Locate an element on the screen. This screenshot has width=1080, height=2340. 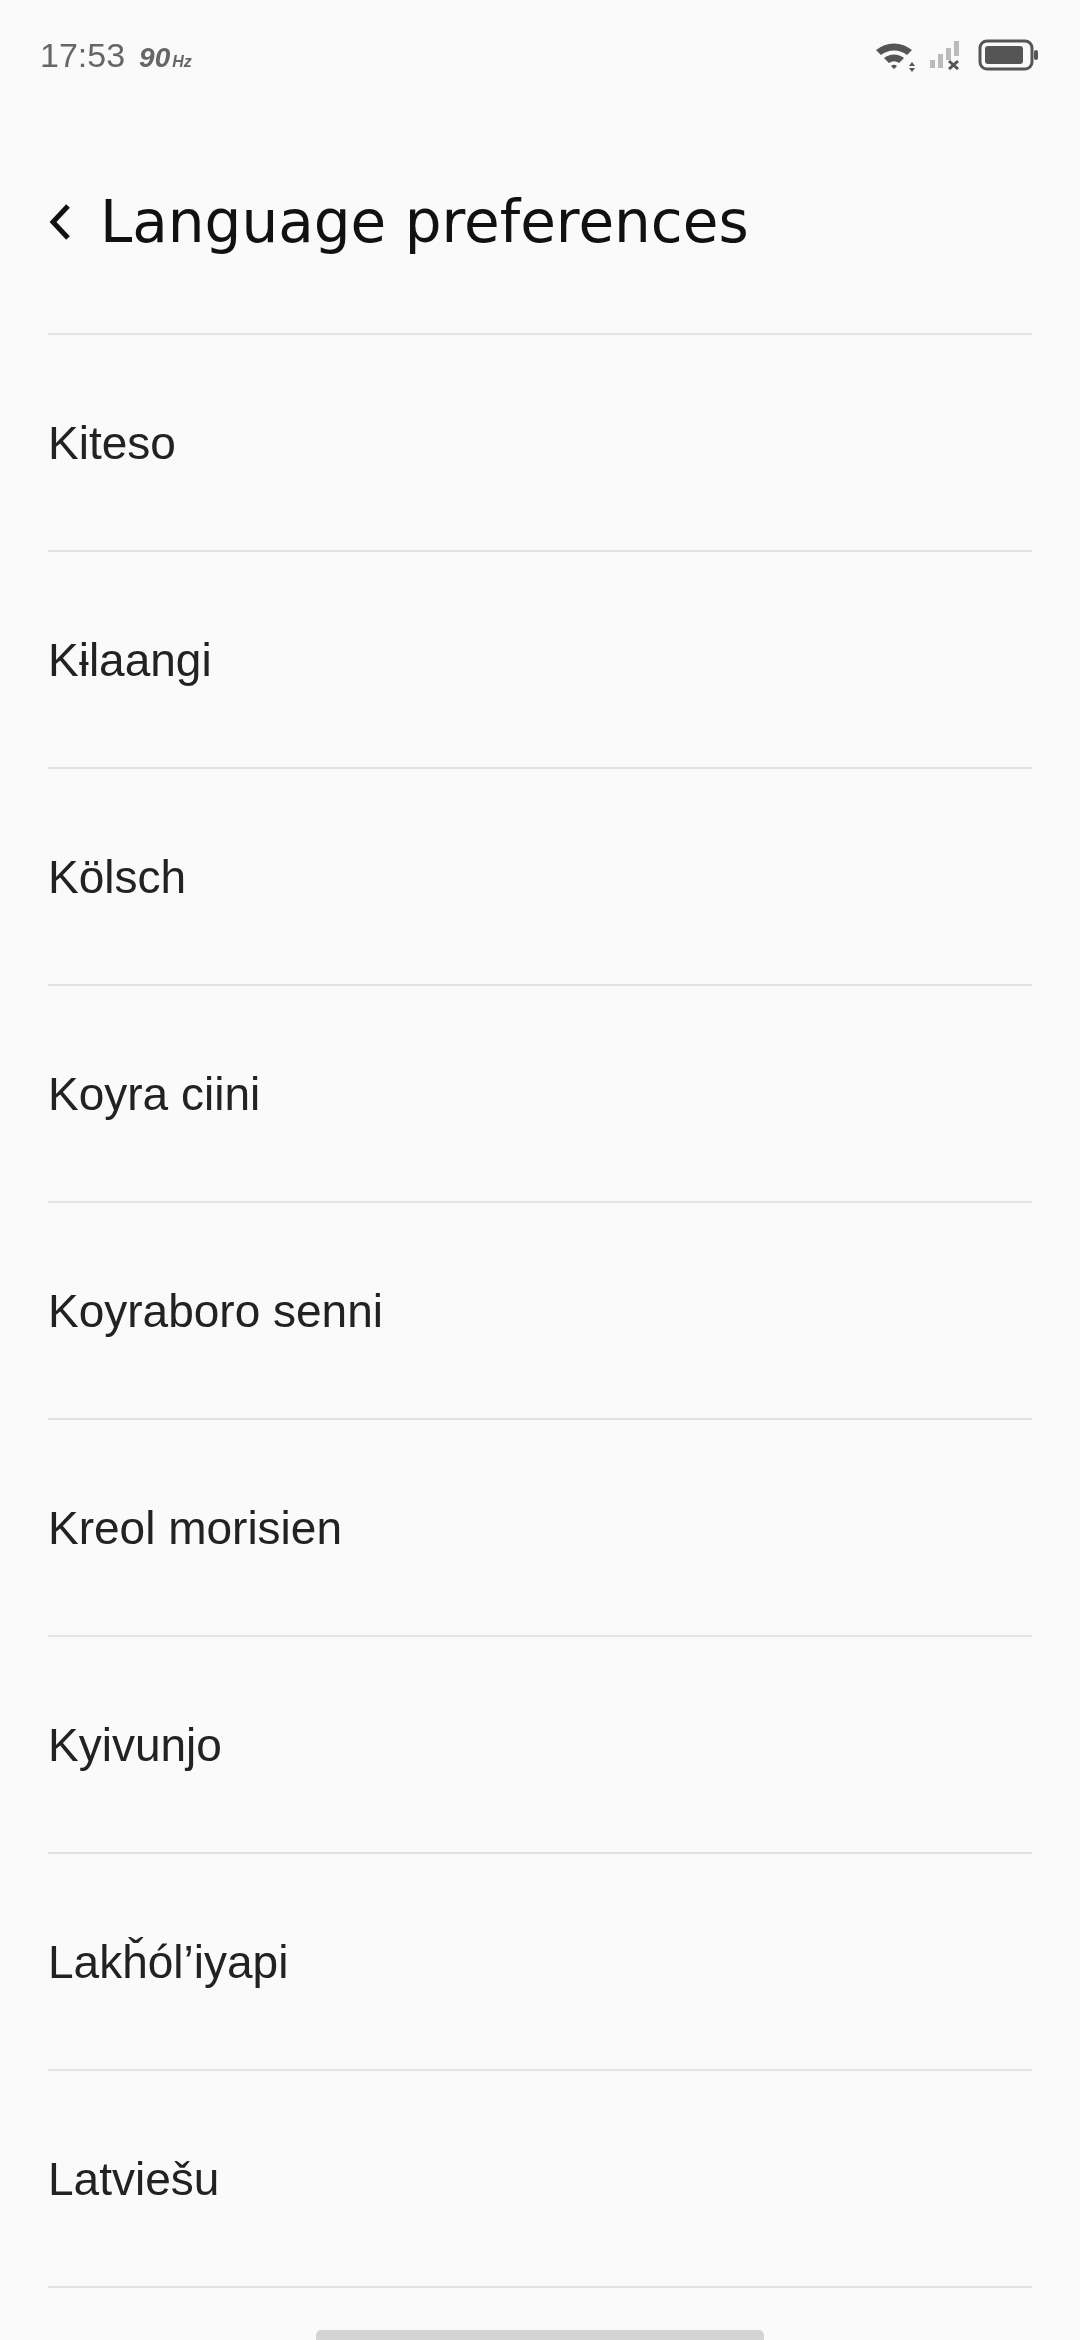
language-item: Lakȟól’iyapi is located at coordinates (540, 1962).